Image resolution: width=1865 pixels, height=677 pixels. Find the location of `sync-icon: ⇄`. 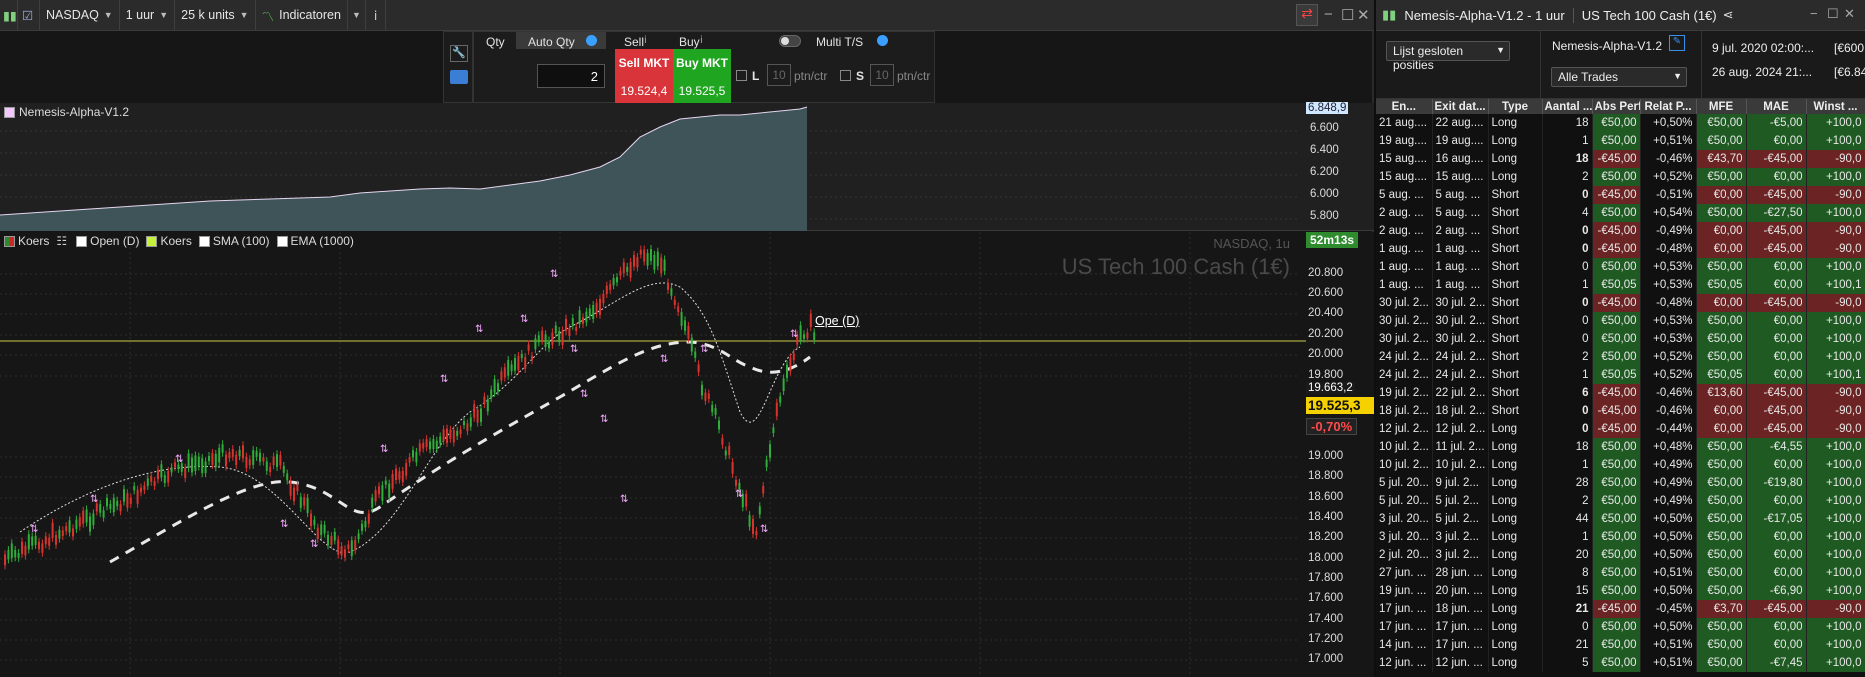

sync-icon: ⇄ is located at coordinates (1307, 15).